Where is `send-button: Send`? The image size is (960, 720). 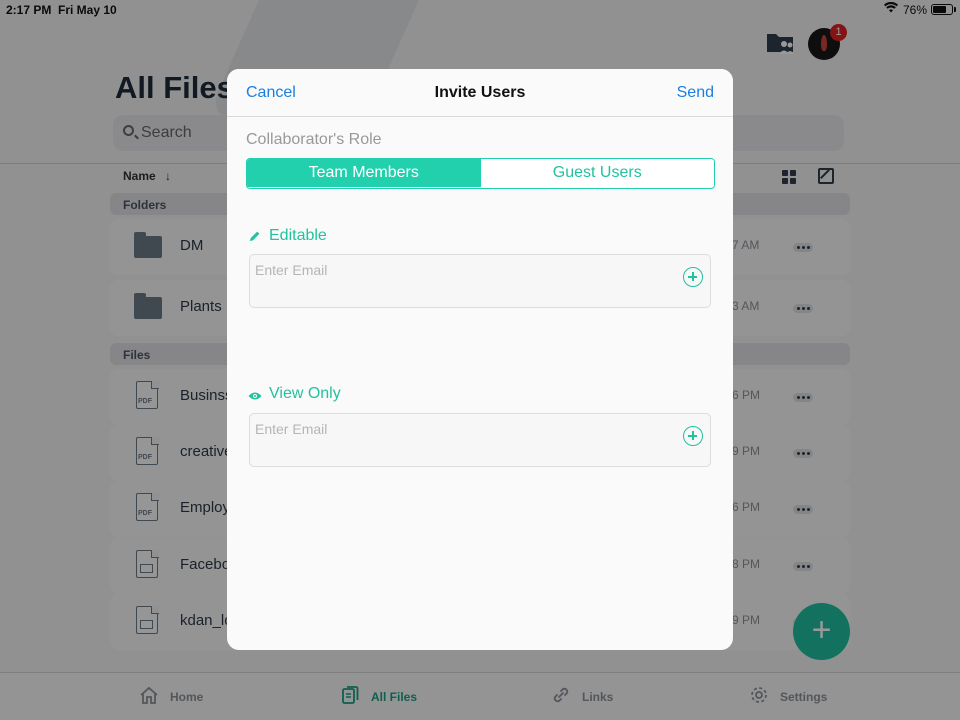 send-button: Send is located at coordinates (695, 93).